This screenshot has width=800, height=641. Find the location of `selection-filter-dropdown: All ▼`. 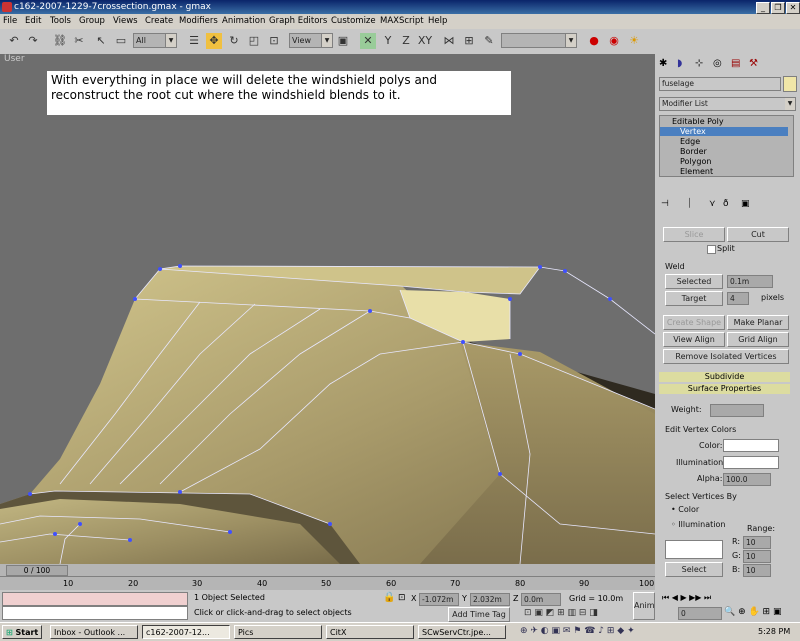

selection-filter-dropdown: All ▼ is located at coordinates (155, 40).